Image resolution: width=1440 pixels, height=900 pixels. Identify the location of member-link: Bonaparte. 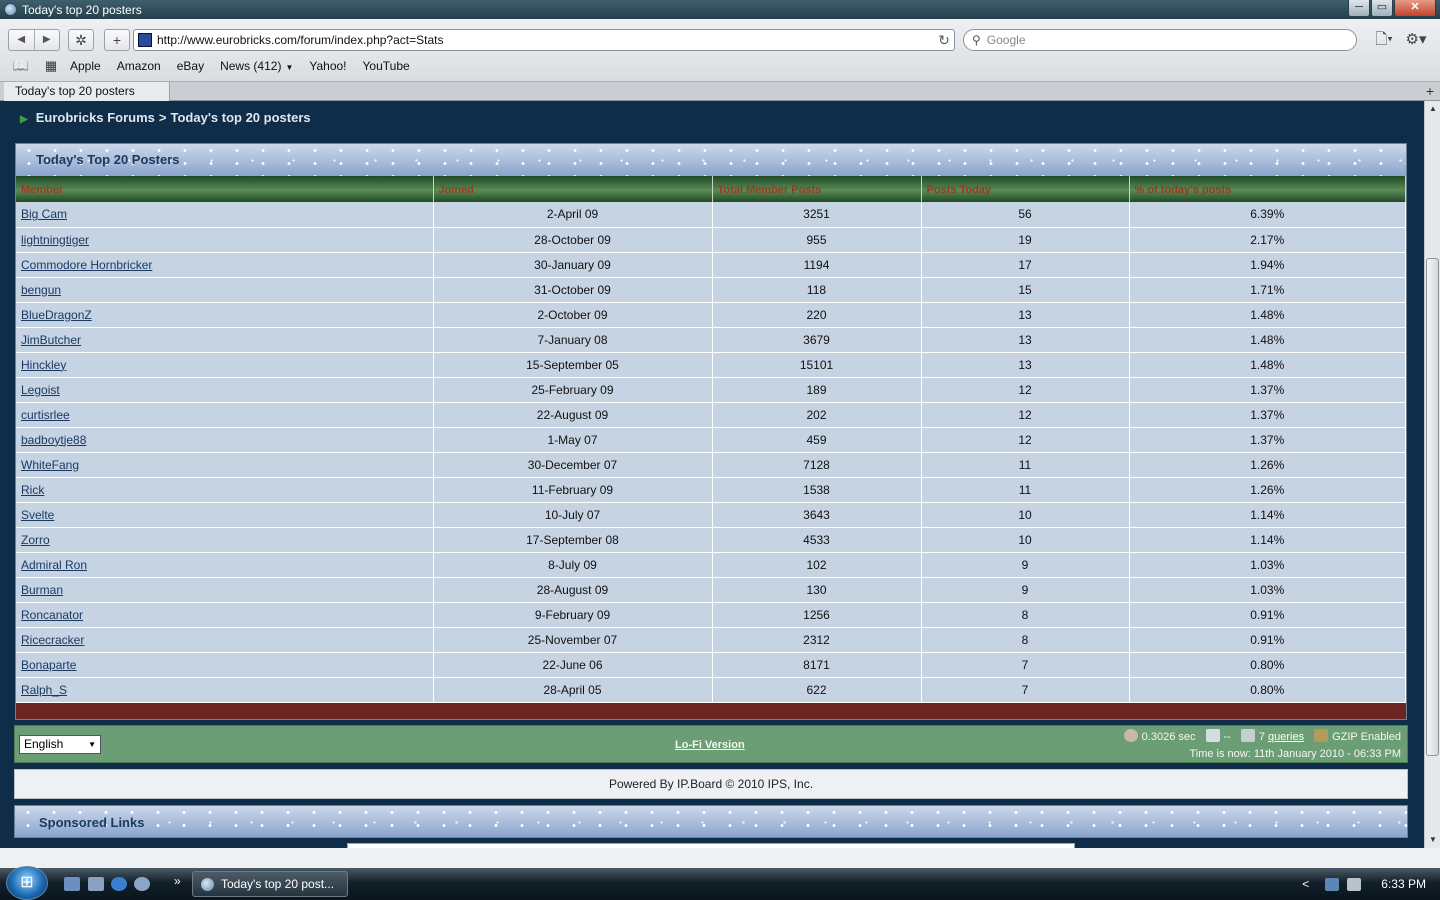
(48, 665).